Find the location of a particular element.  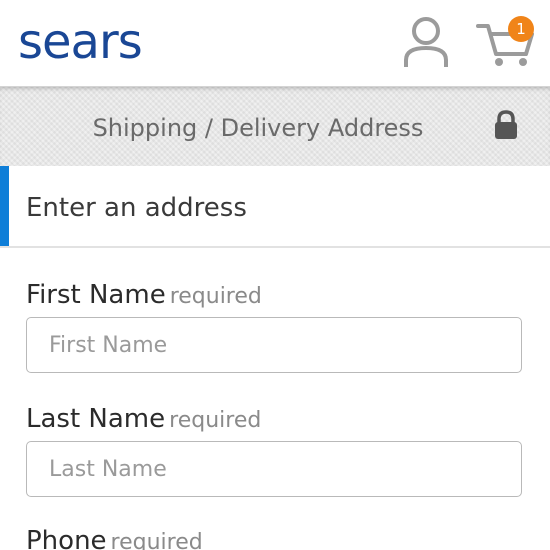

first-name-input is located at coordinates (274, 345).